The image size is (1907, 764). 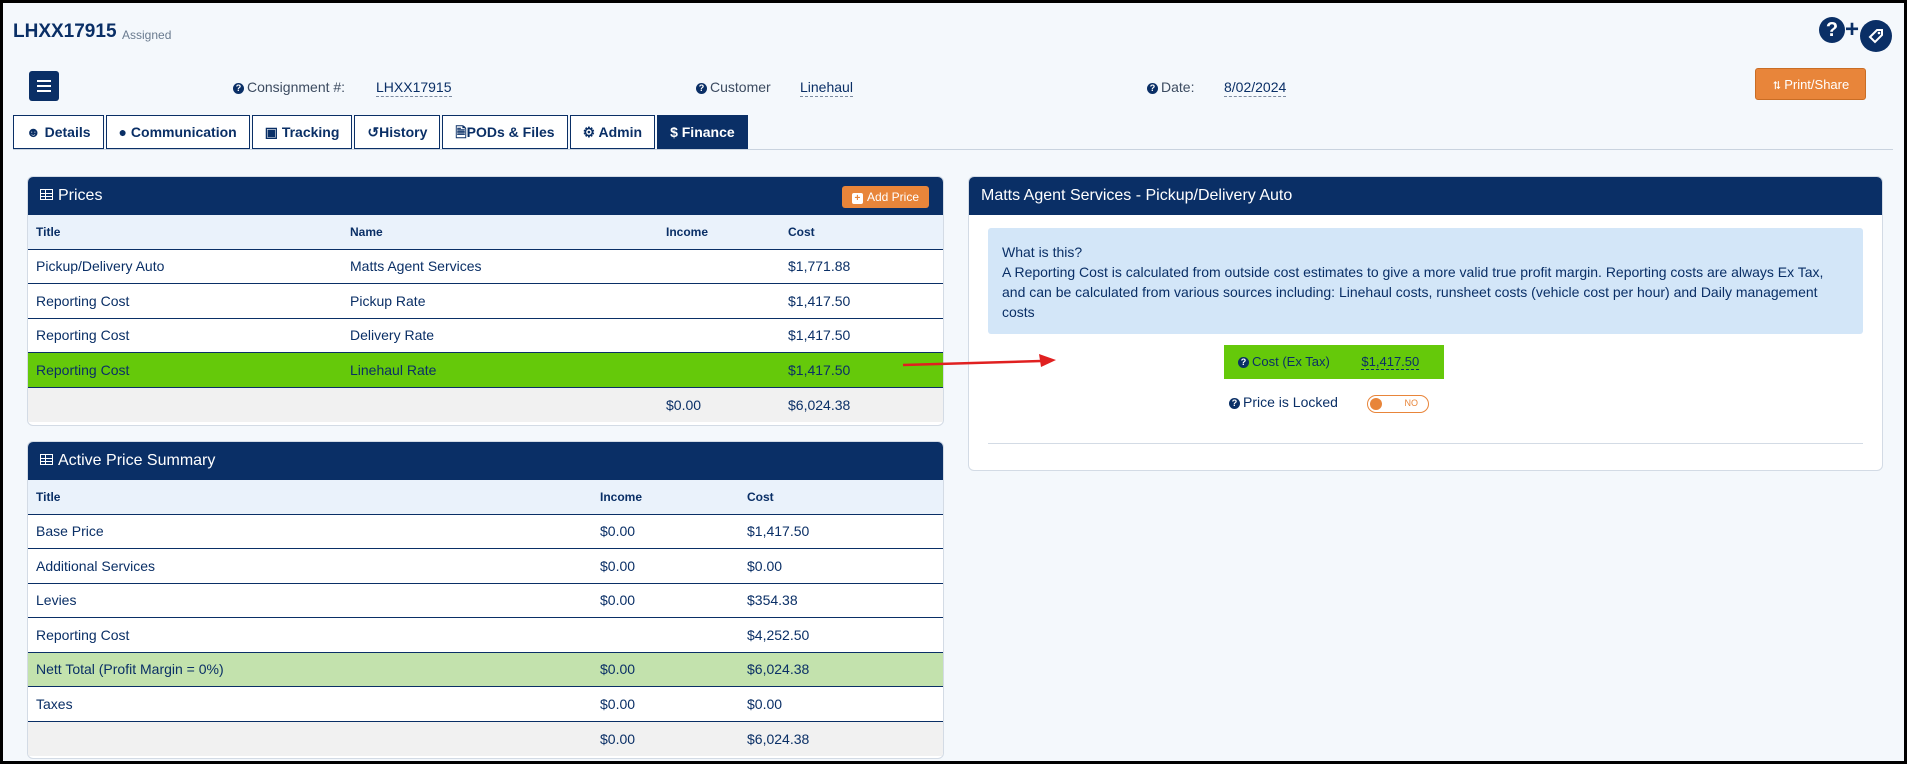 I want to click on consignment-field: ? Consignment #:, so click(x=289, y=88).